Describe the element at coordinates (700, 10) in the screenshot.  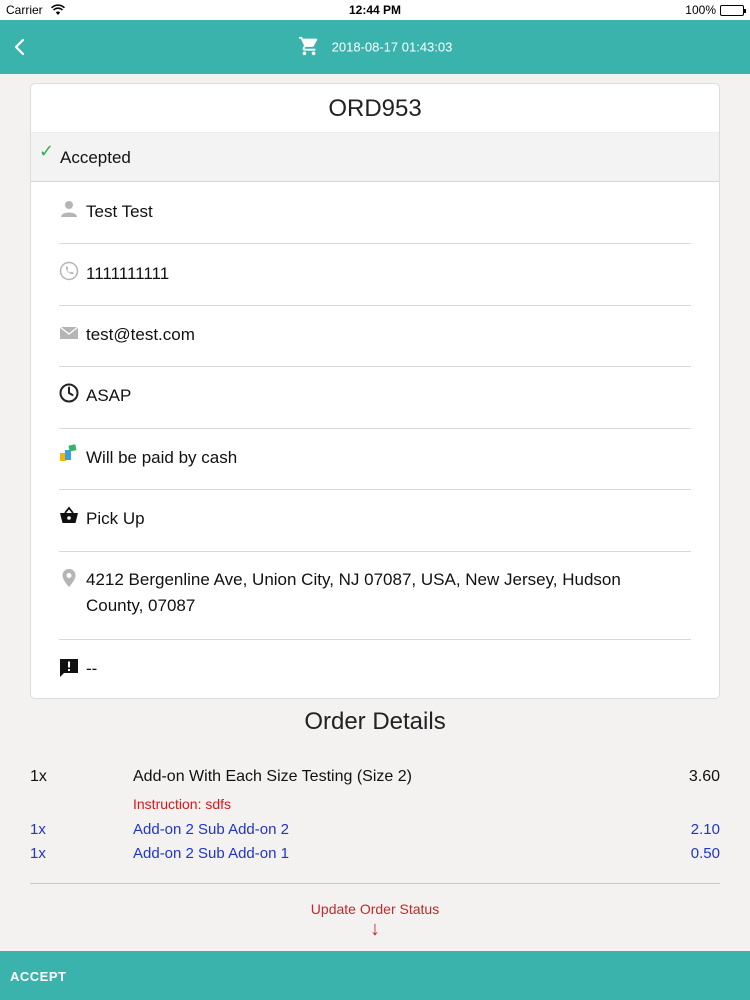
I see `battery-percentage: 100%` at that location.